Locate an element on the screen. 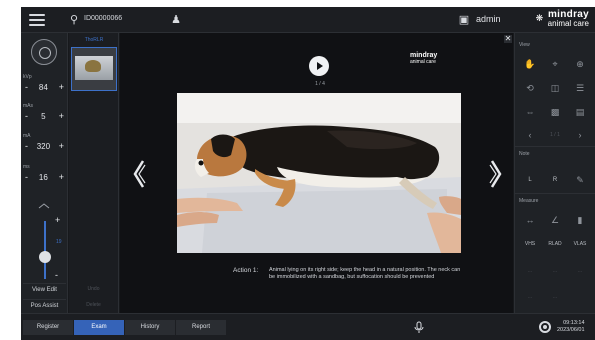 The width and height of the screenshot is (595, 340). brand-mark-icon: ❋ is located at coordinates (539, 18).